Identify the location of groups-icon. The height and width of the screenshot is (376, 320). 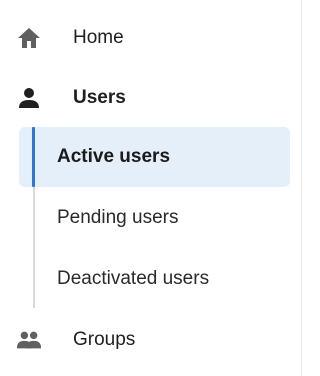
(29, 340).